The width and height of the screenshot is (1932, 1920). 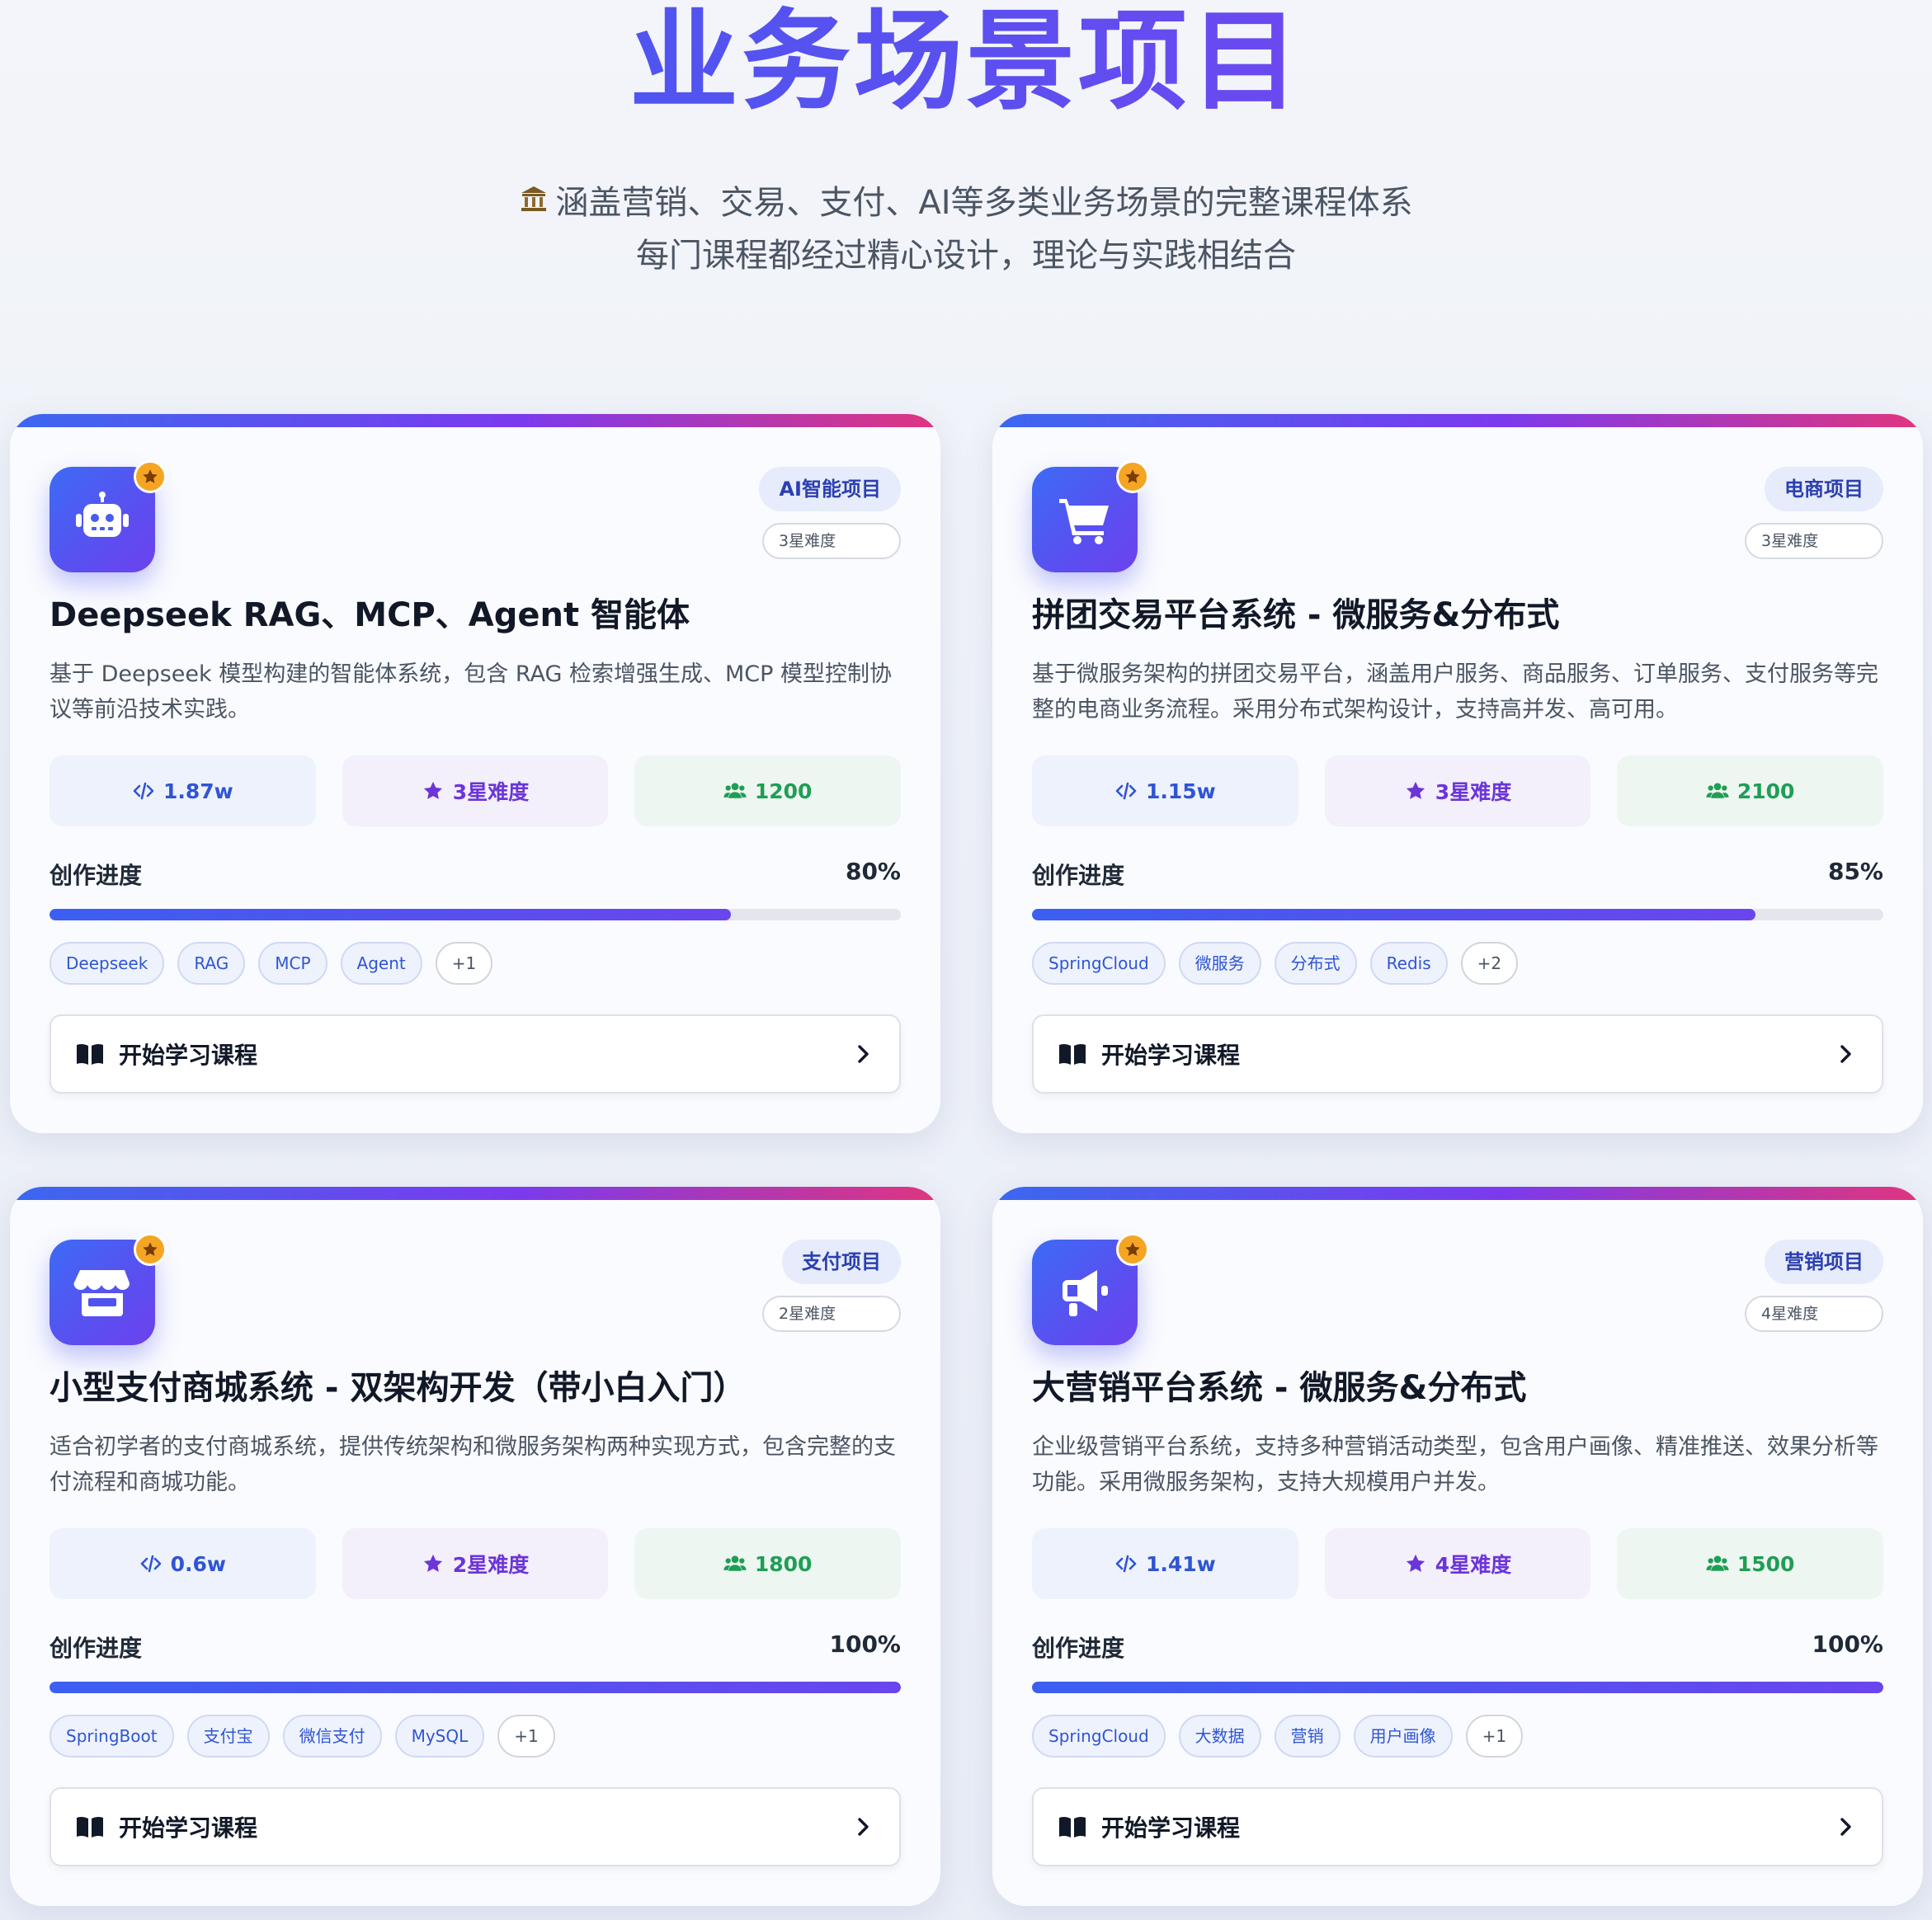 What do you see at coordinates (1180, 1563) in the screenshot?
I see `stat-views-value: 1.41w` at bounding box center [1180, 1563].